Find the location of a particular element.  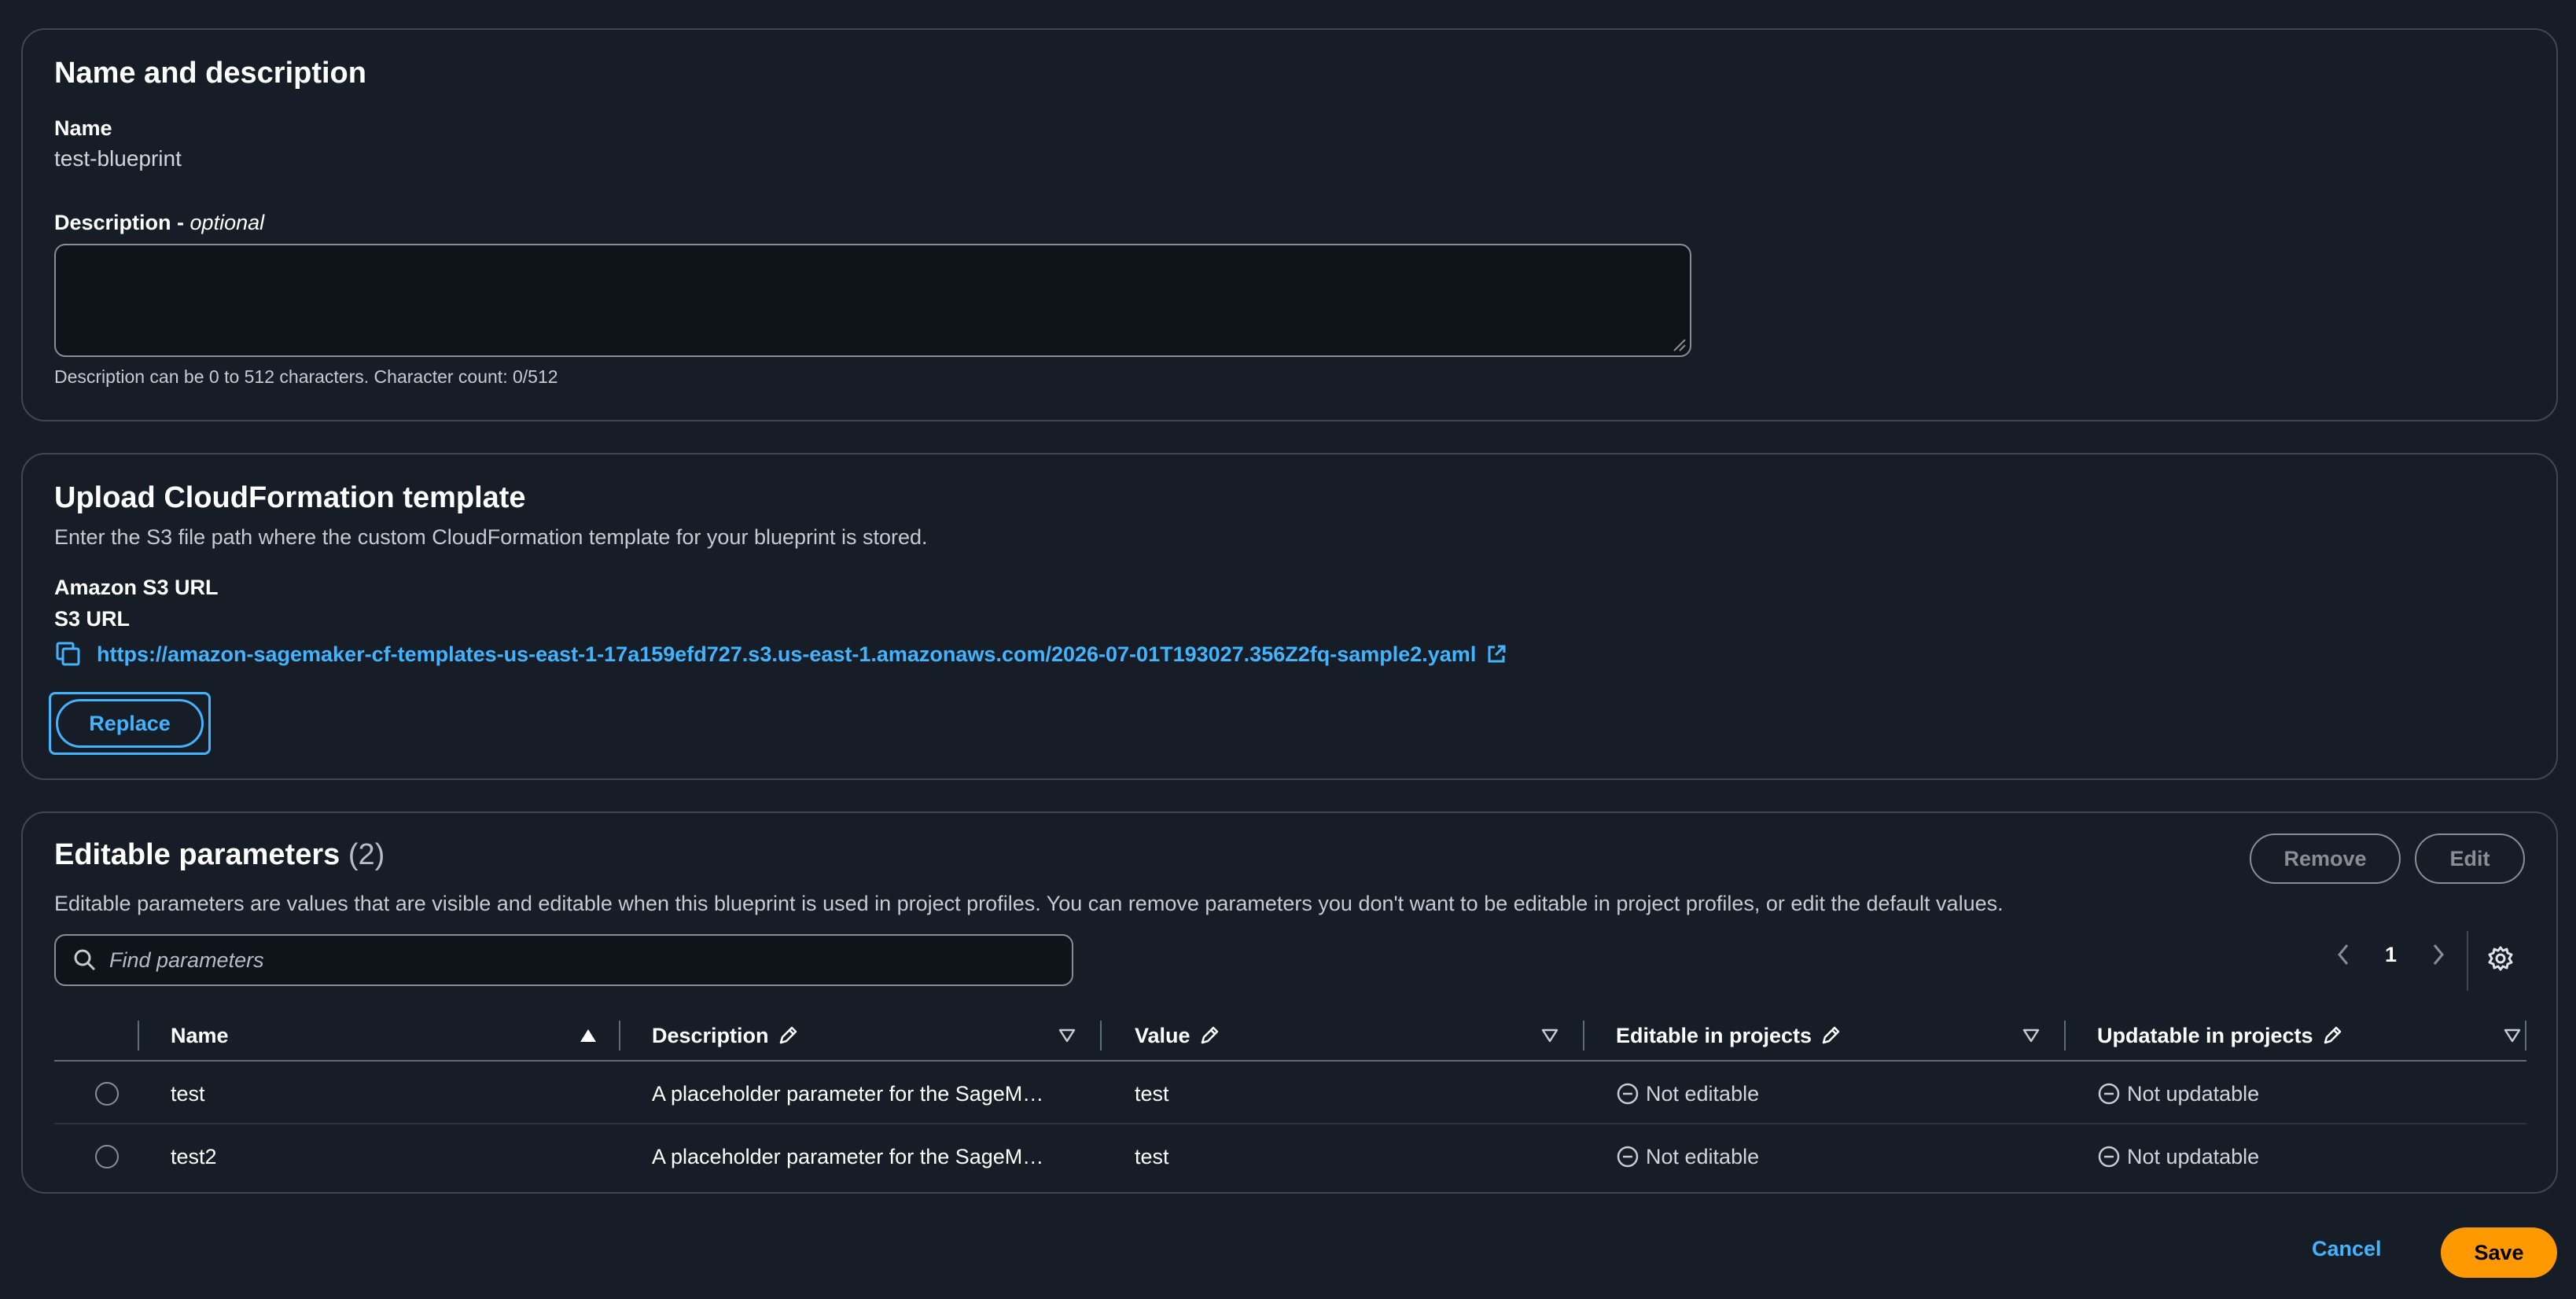

chevron-right-icon is located at coordinates (2437, 954).